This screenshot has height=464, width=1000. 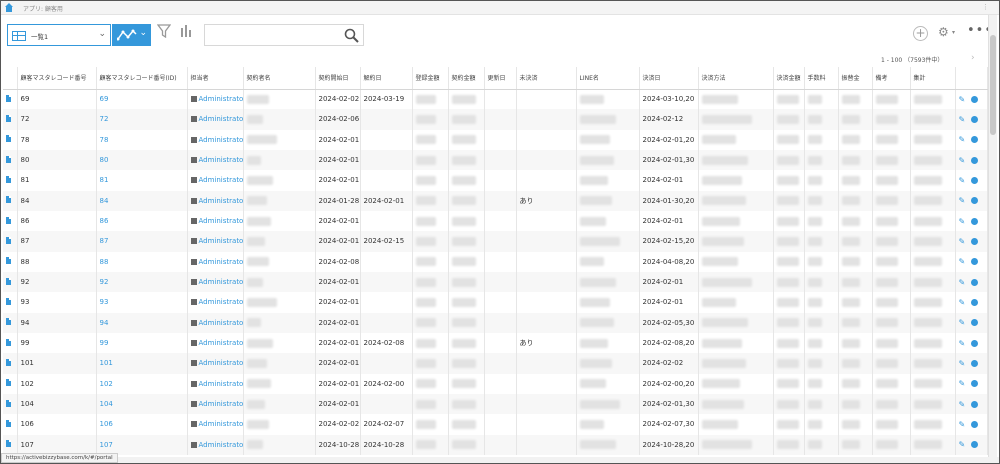 I want to click on view-select: 一覧1 ⌄, so click(x=59, y=35).